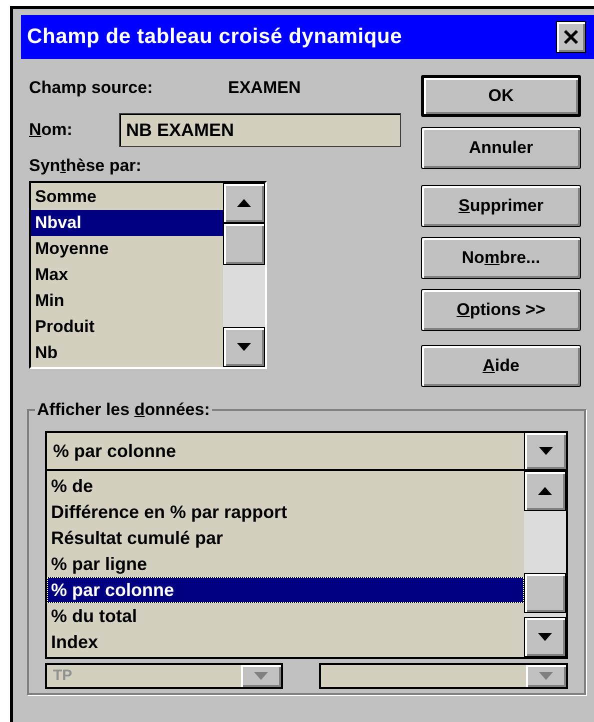 The image size is (594, 722). Describe the element at coordinates (51, 130) in the screenshot. I see `name-label: Nom:` at that location.